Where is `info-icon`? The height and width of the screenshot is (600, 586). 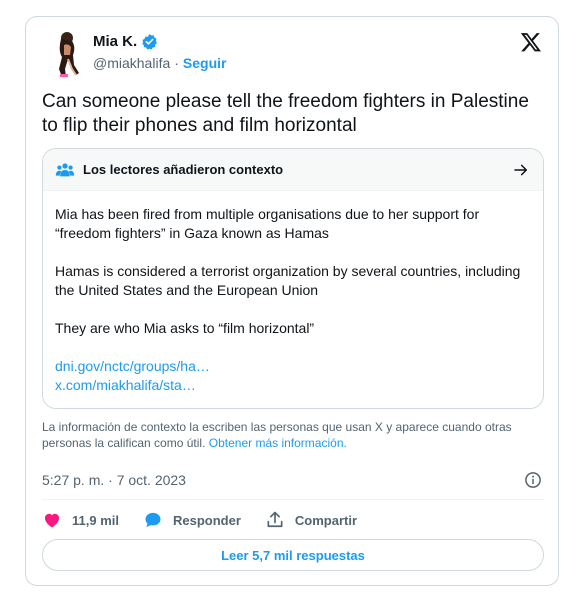
info-icon is located at coordinates (533, 480).